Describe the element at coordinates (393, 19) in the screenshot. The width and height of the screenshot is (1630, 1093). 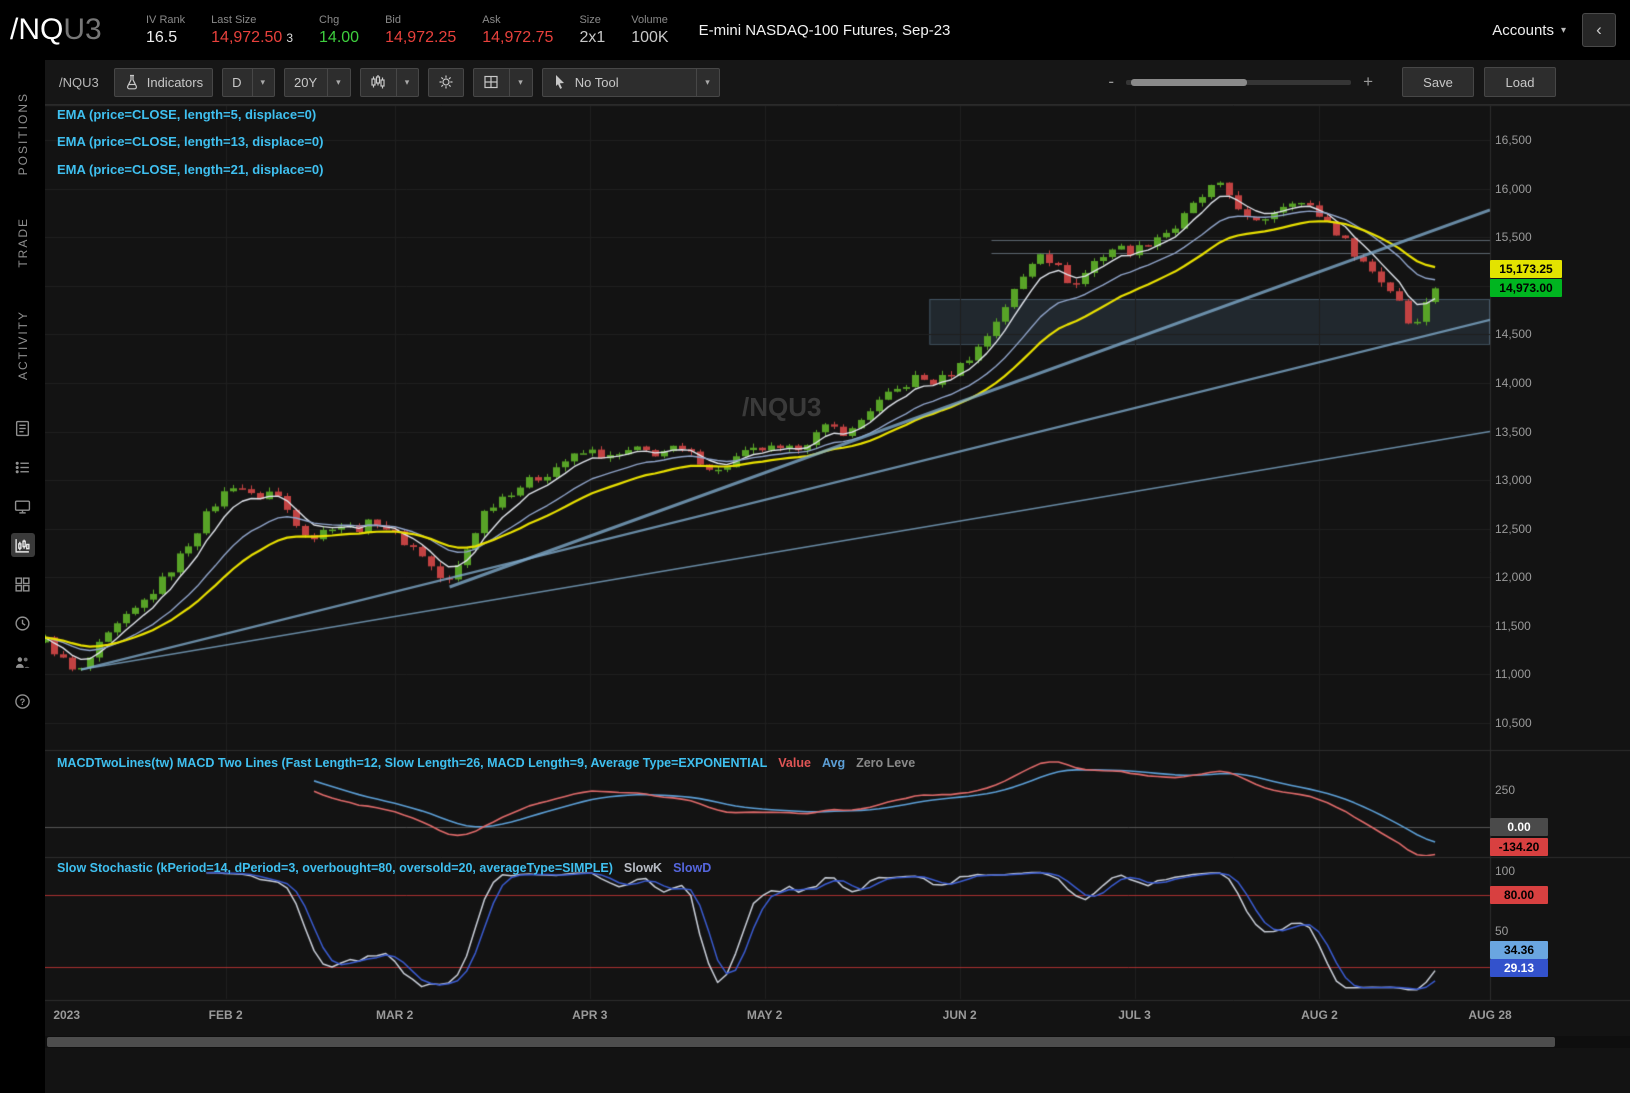
I see `field-label: Bid` at that location.